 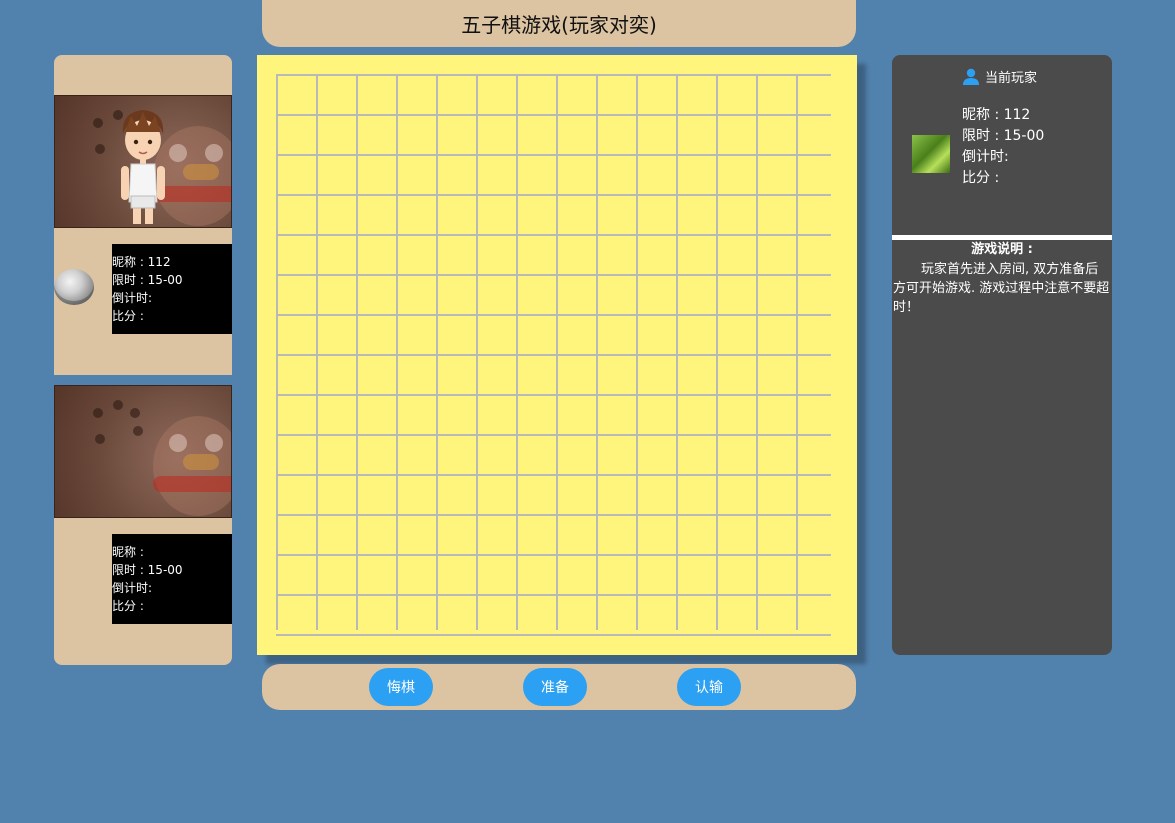 I want to click on current-player-time-limit: 限时 : 15-00, so click(x=1003, y=136).